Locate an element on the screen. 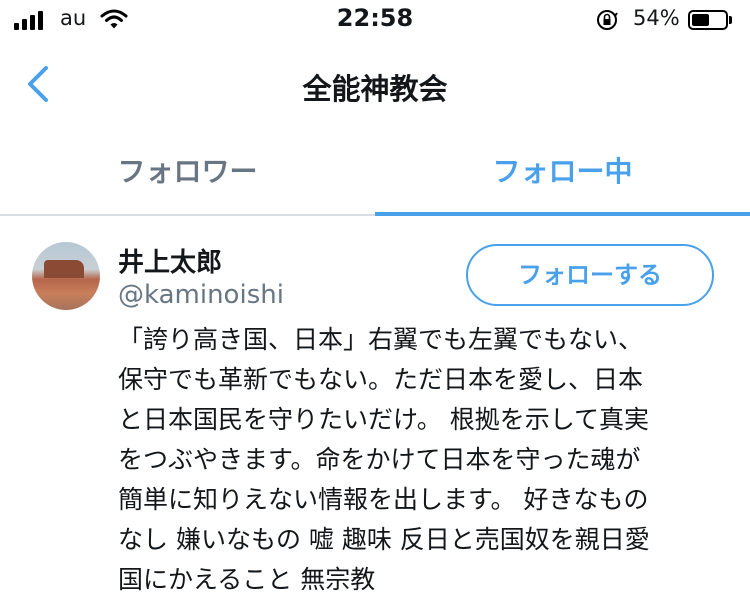  battery-icon is located at coordinates (708, 20).